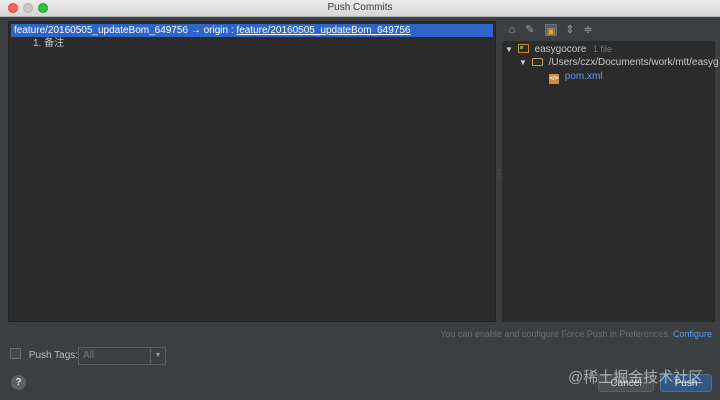 The height and width of the screenshot is (400, 720). What do you see at coordinates (122, 356) in the screenshot?
I see `push-tags-select: All ▼` at bounding box center [122, 356].